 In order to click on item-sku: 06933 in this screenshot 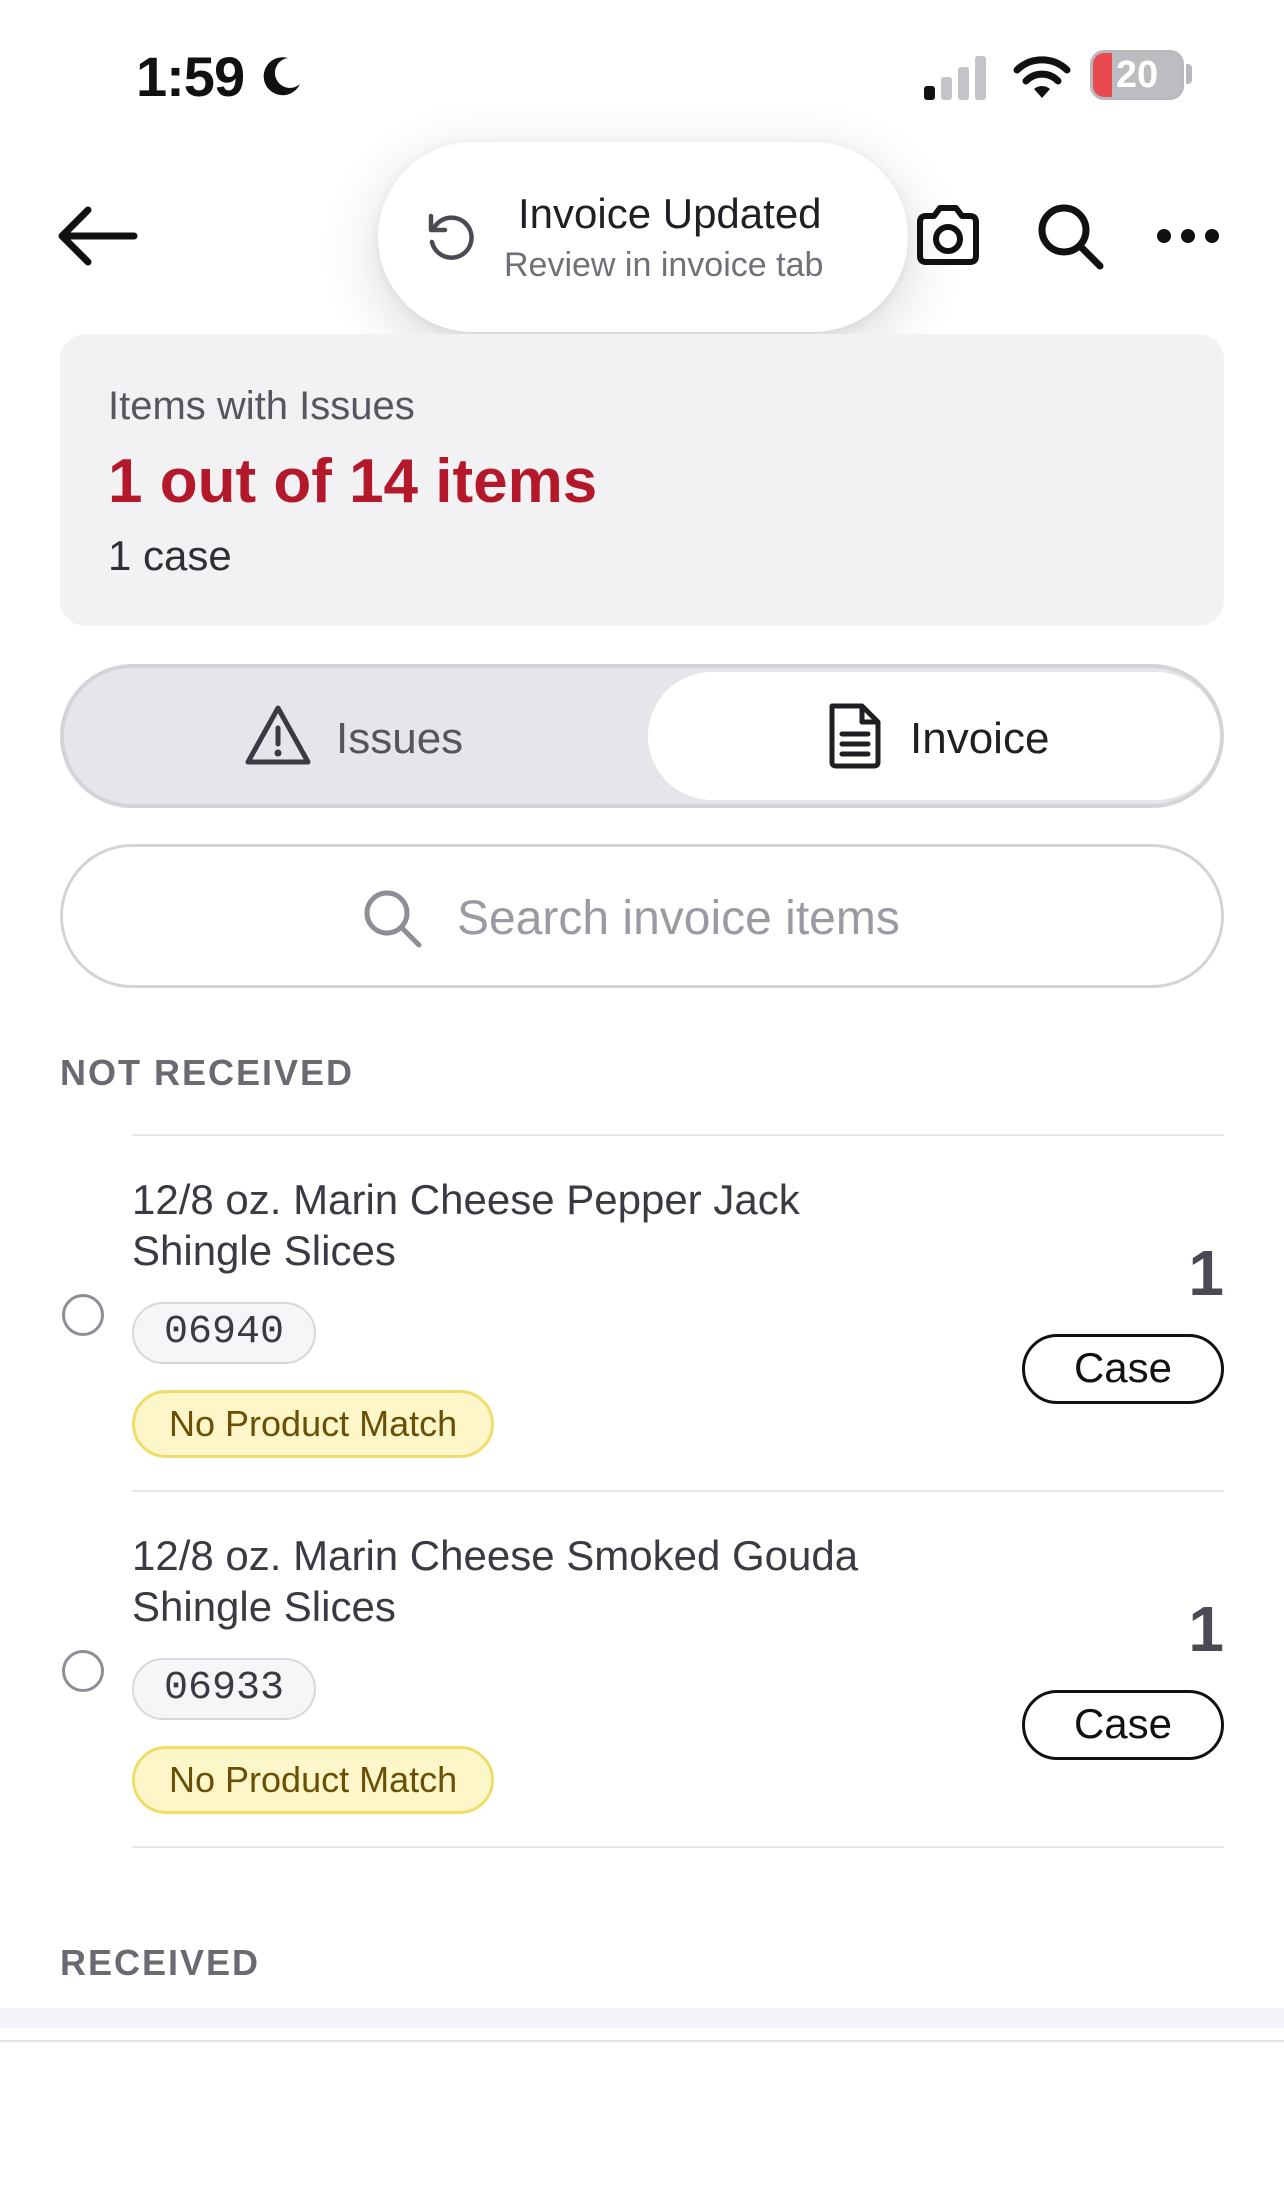, I will do `click(224, 1689)`.